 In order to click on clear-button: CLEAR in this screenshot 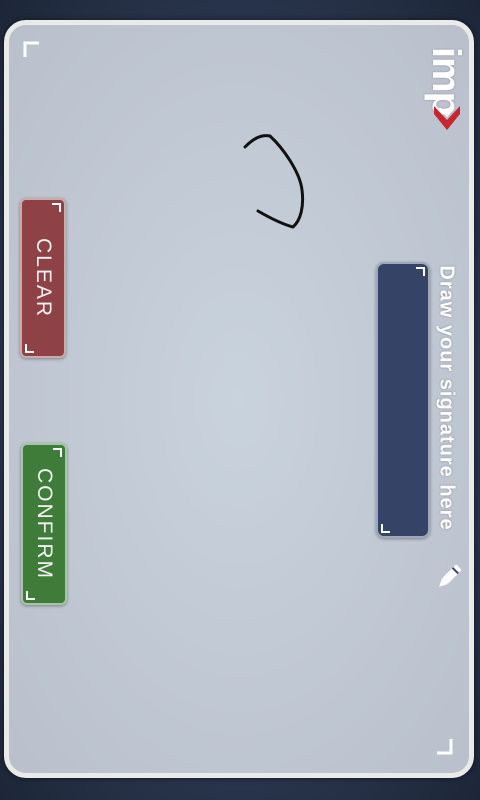, I will do `click(43, 278)`.